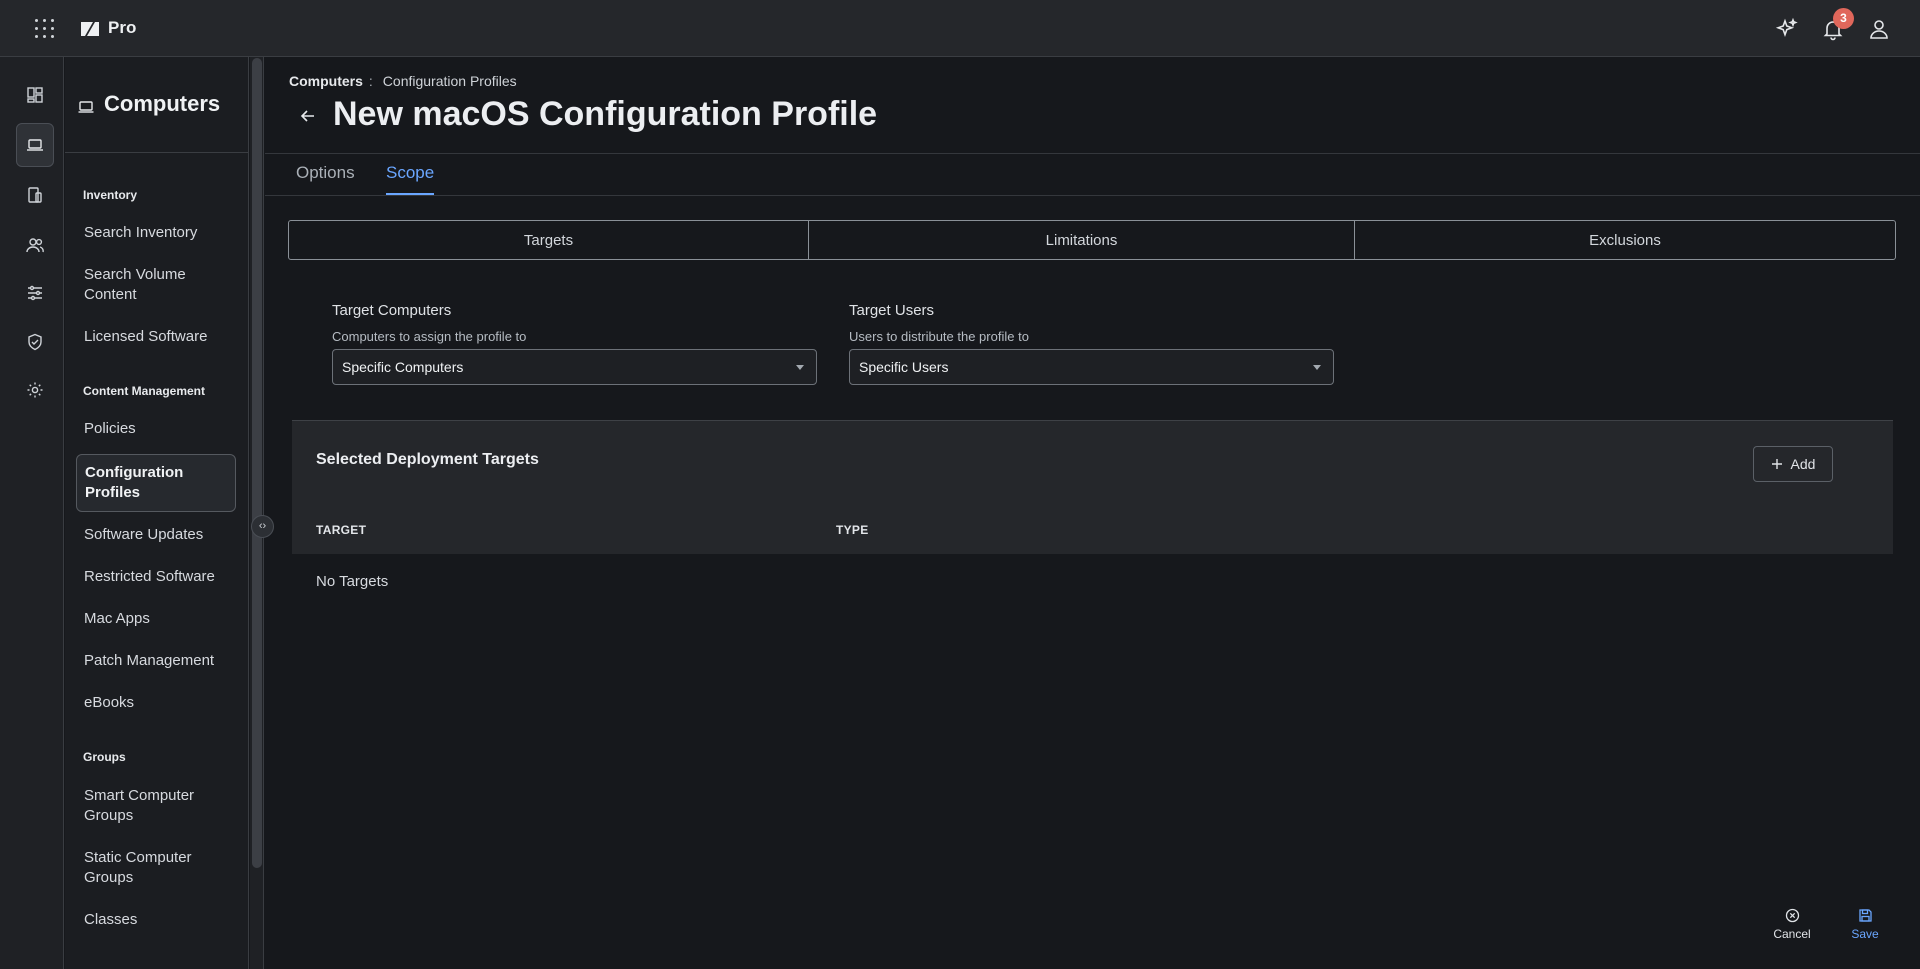  What do you see at coordinates (156, 806) in the screenshot?
I see `sidebar-item-smart-computer-groups: Smart Computer Groups` at bounding box center [156, 806].